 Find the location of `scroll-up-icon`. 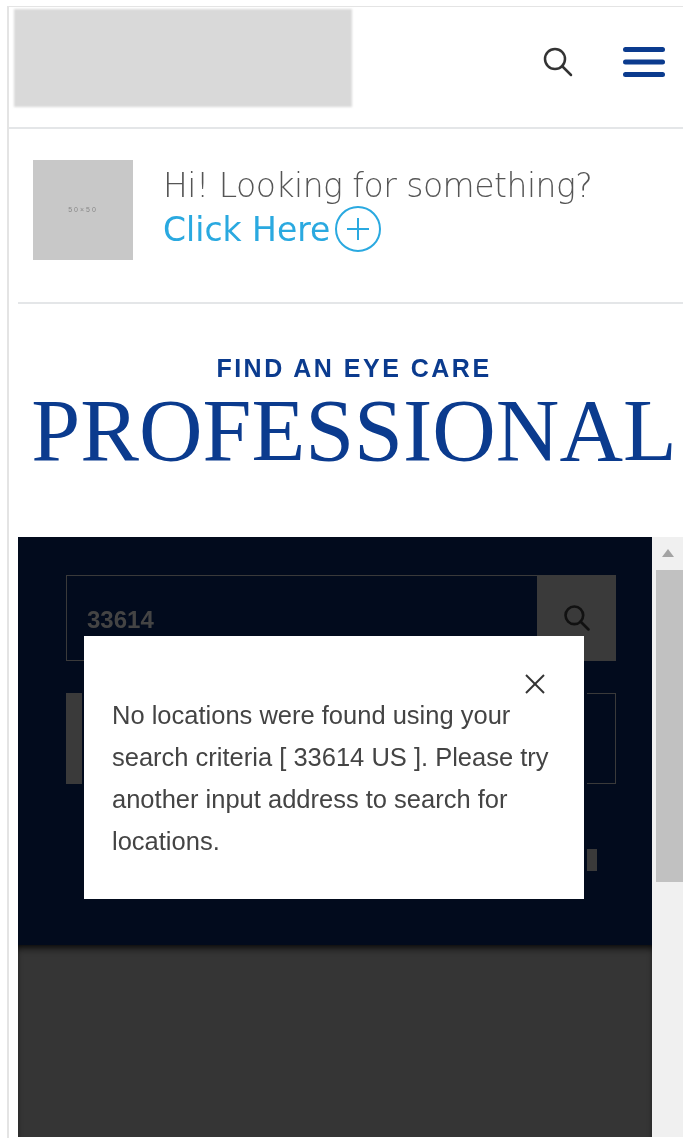

scroll-up-icon is located at coordinates (668, 553).